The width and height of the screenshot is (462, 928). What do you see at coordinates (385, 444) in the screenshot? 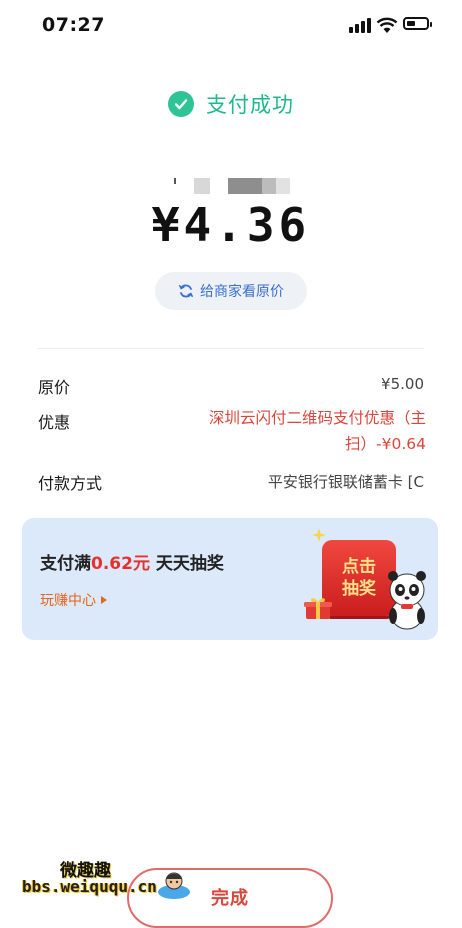
I see `discount-line-2: 扫）-¥0.64` at bounding box center [385, 444].